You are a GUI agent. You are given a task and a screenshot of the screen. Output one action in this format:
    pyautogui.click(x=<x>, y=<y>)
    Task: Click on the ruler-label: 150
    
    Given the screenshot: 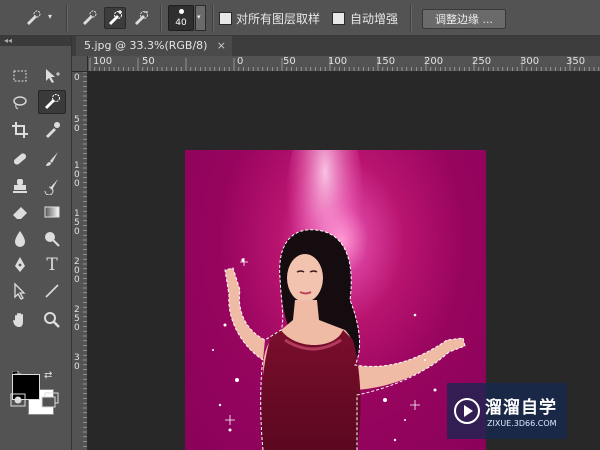 What is the action you would take?
    pyautogui.click(x=386, y=61)
    